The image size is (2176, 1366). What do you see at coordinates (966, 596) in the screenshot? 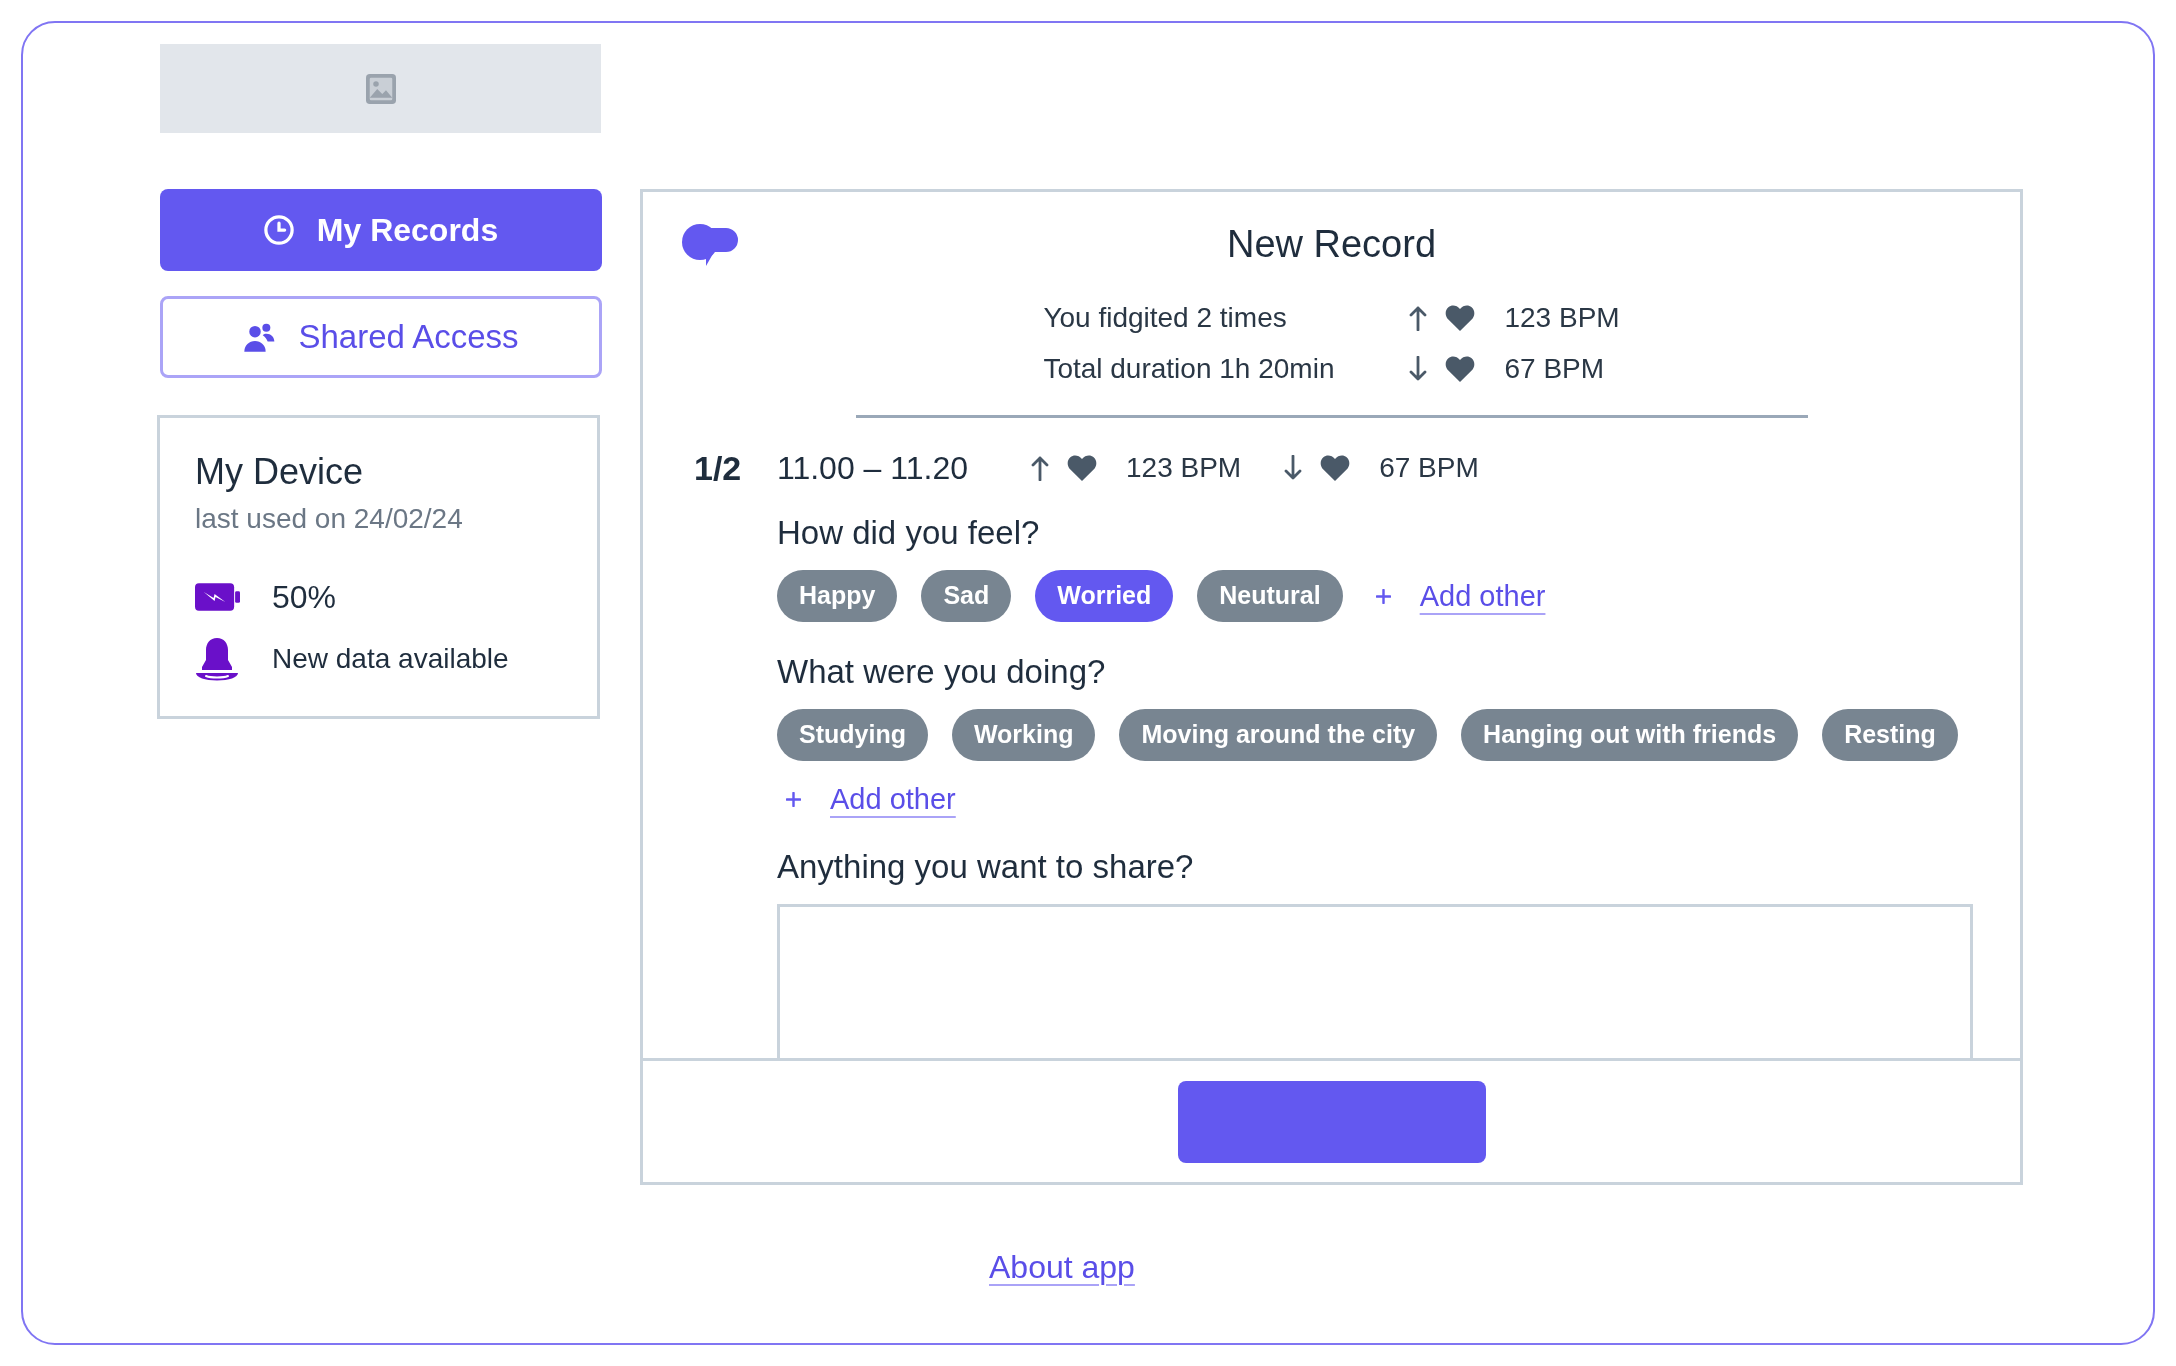
I see `option-chip: Sad` at bounding box center [966, 596].